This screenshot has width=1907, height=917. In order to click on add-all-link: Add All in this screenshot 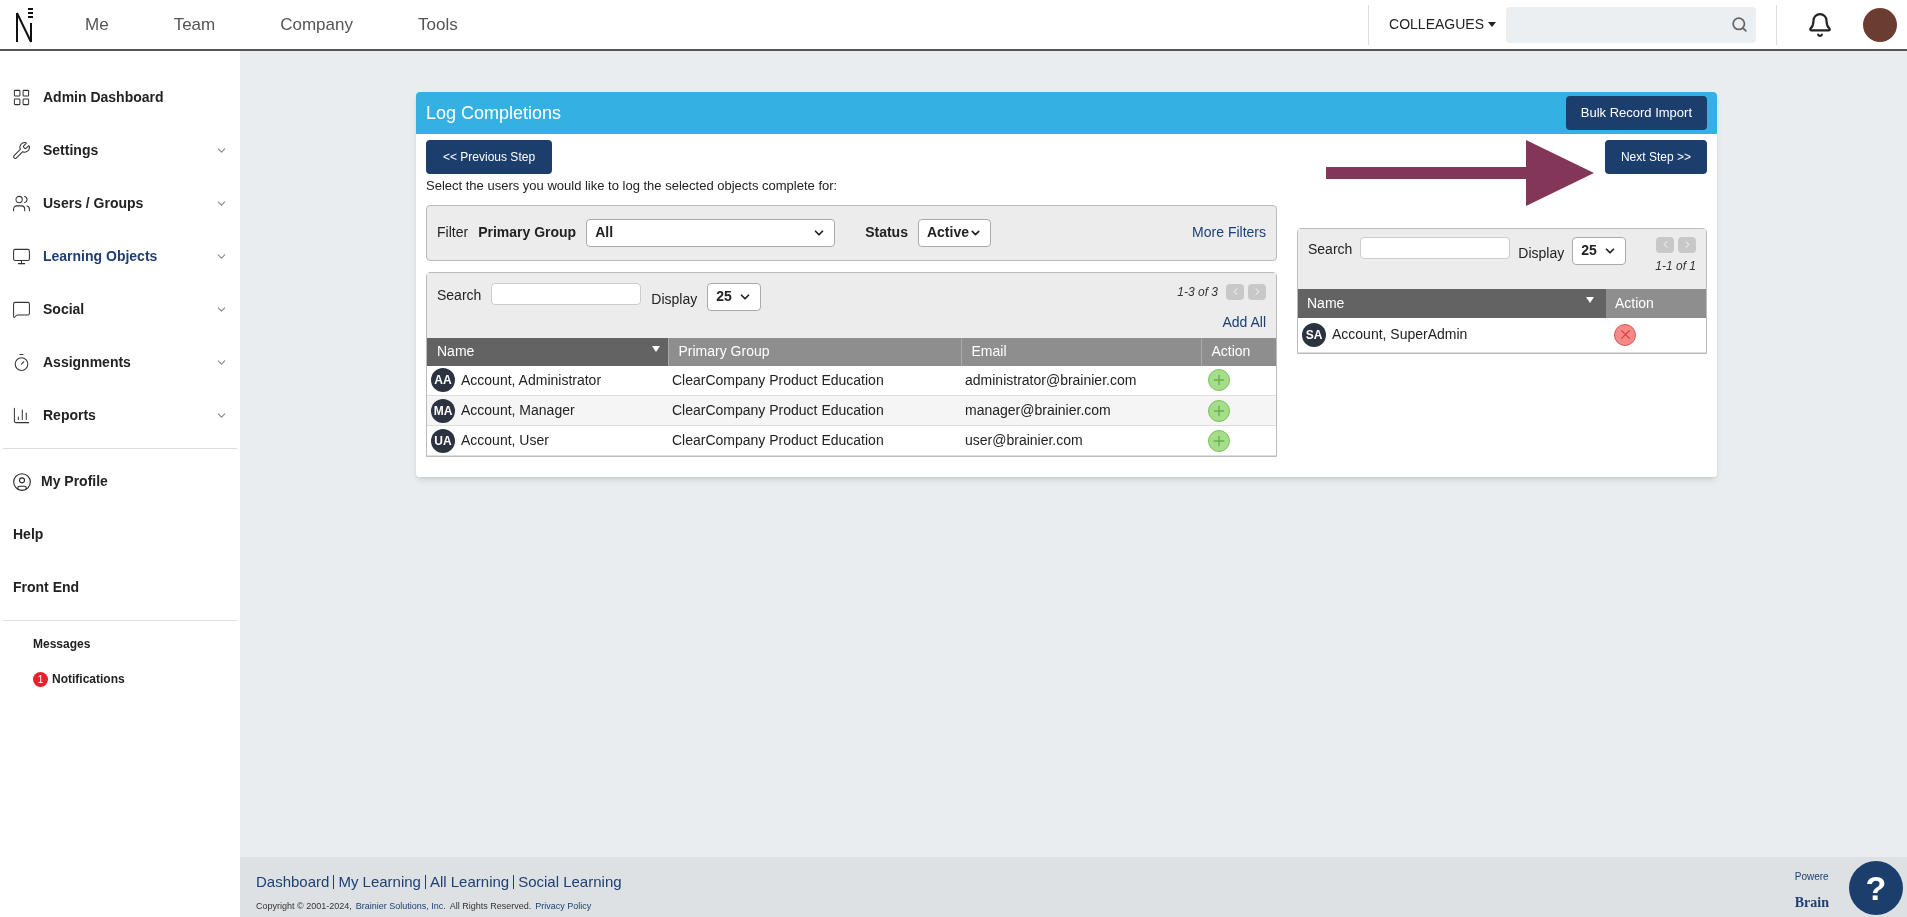, I will do `click(1244, 322)`.